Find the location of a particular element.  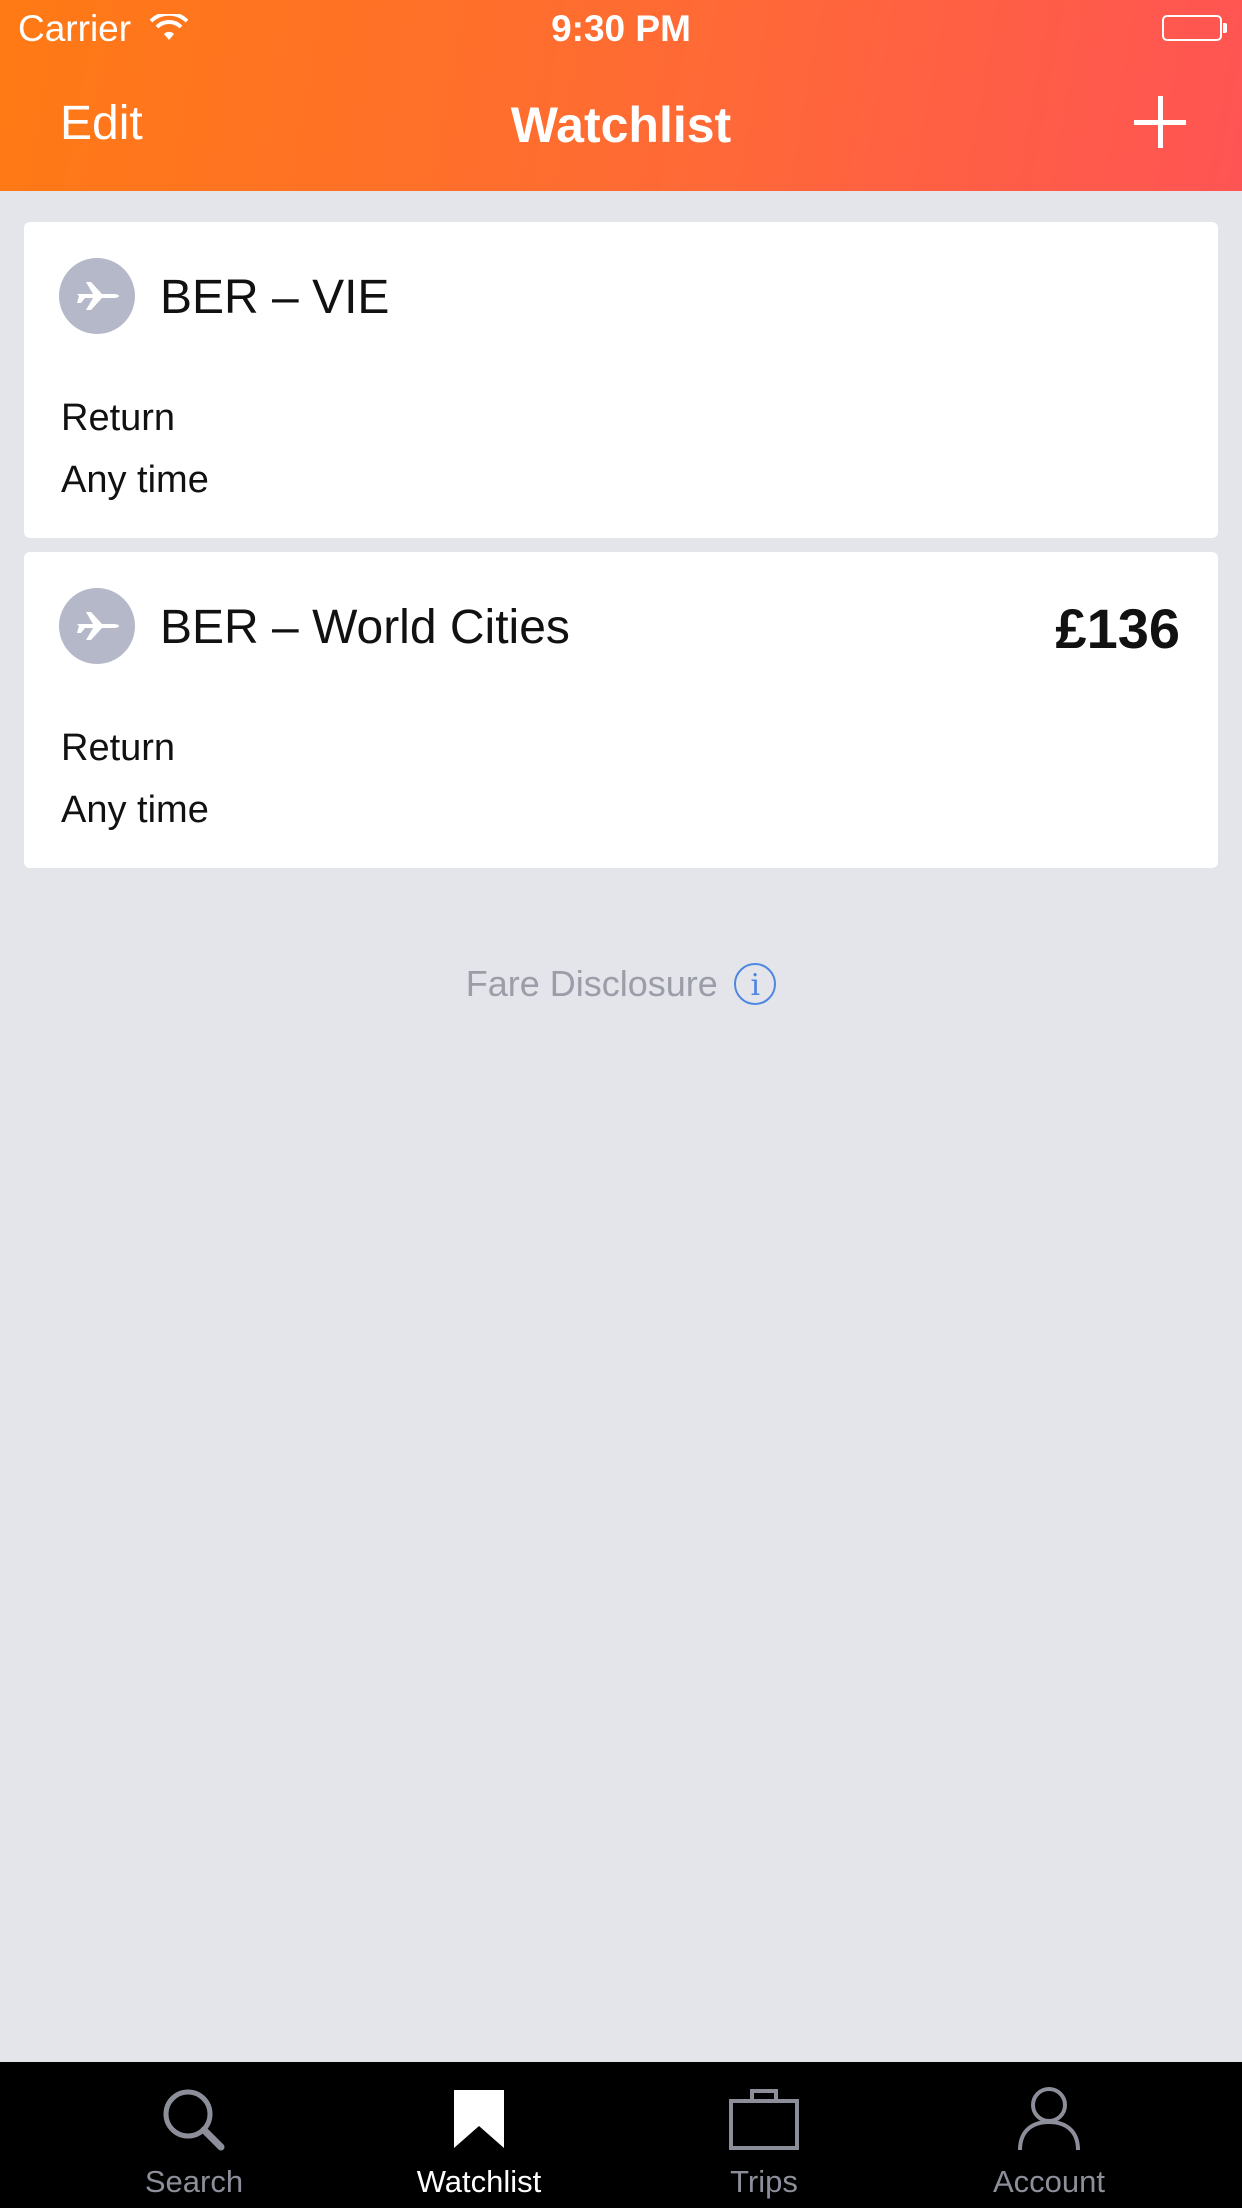

watchlist-item: BER – VIE Return Any time is located at coordinates (621, 380).